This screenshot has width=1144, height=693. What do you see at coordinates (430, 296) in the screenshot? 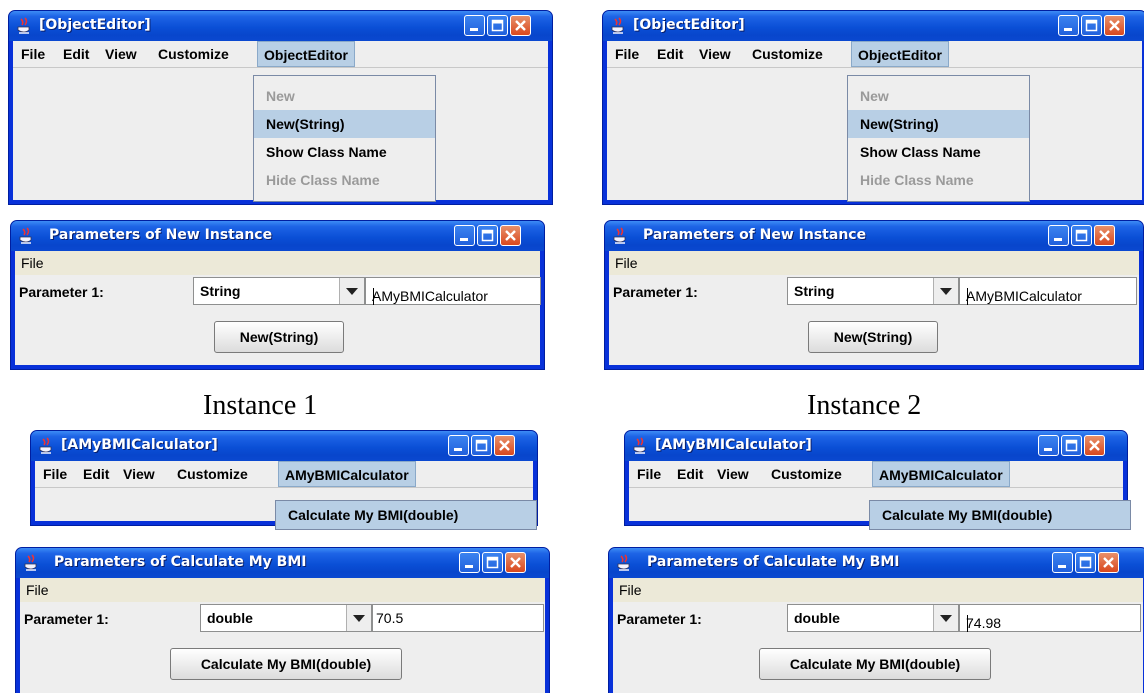
I see `input-value: AMyBMICalculator` at bounding box center [430, 296].